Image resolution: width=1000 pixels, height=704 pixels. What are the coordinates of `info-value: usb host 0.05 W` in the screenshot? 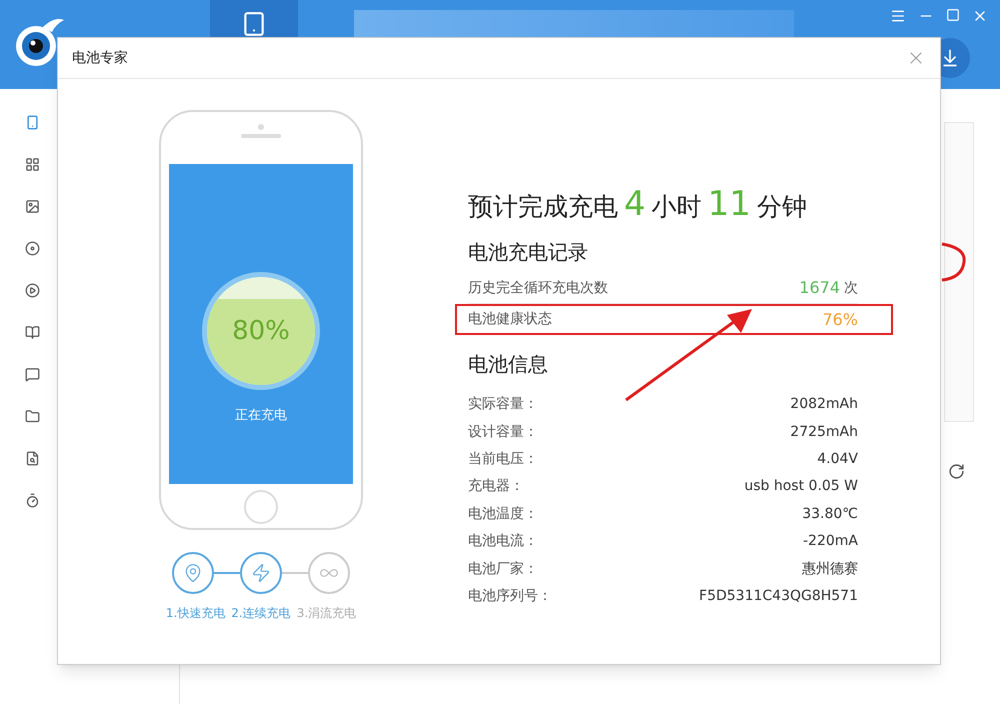 It's located at (801, 486).